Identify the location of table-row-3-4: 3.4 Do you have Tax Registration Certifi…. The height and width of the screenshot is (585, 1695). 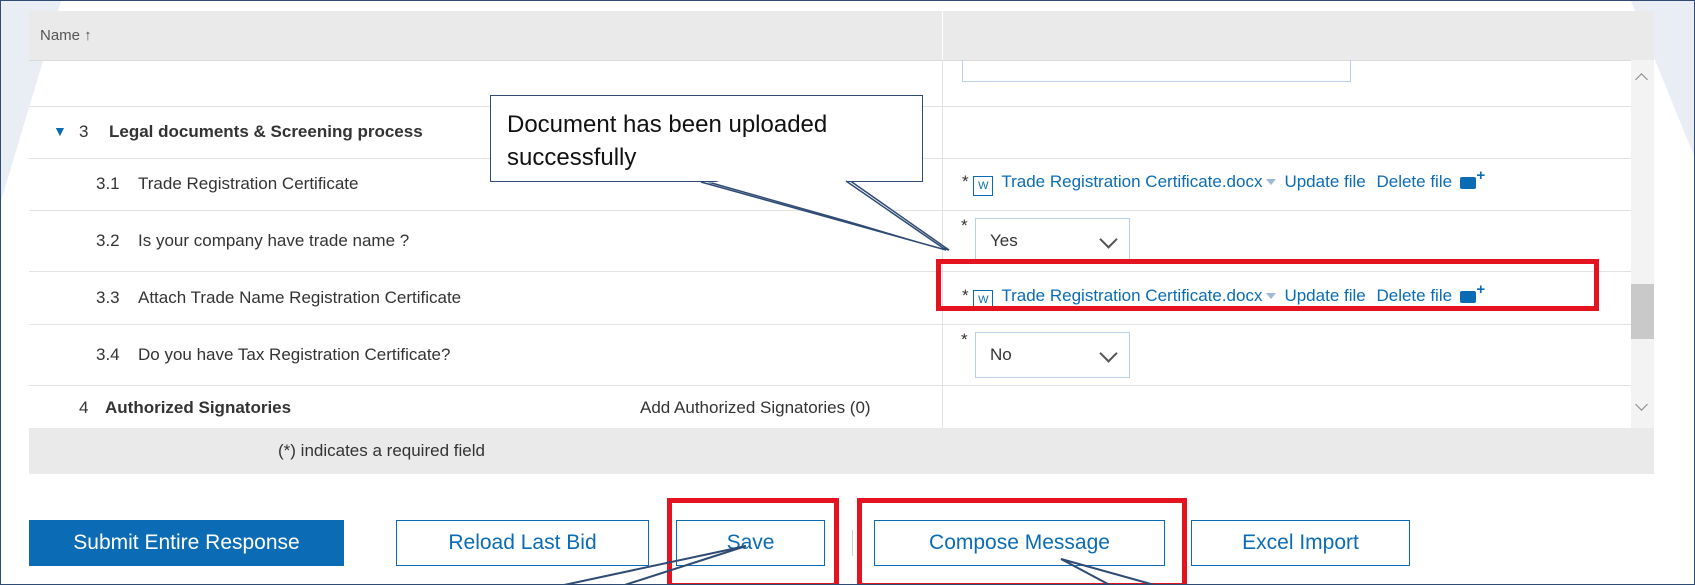
(841, 355).